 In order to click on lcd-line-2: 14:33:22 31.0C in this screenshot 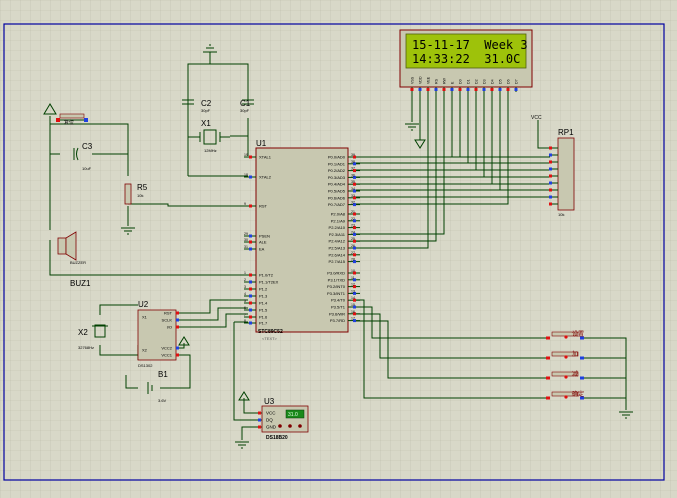, I will do `click(466, 59)`.